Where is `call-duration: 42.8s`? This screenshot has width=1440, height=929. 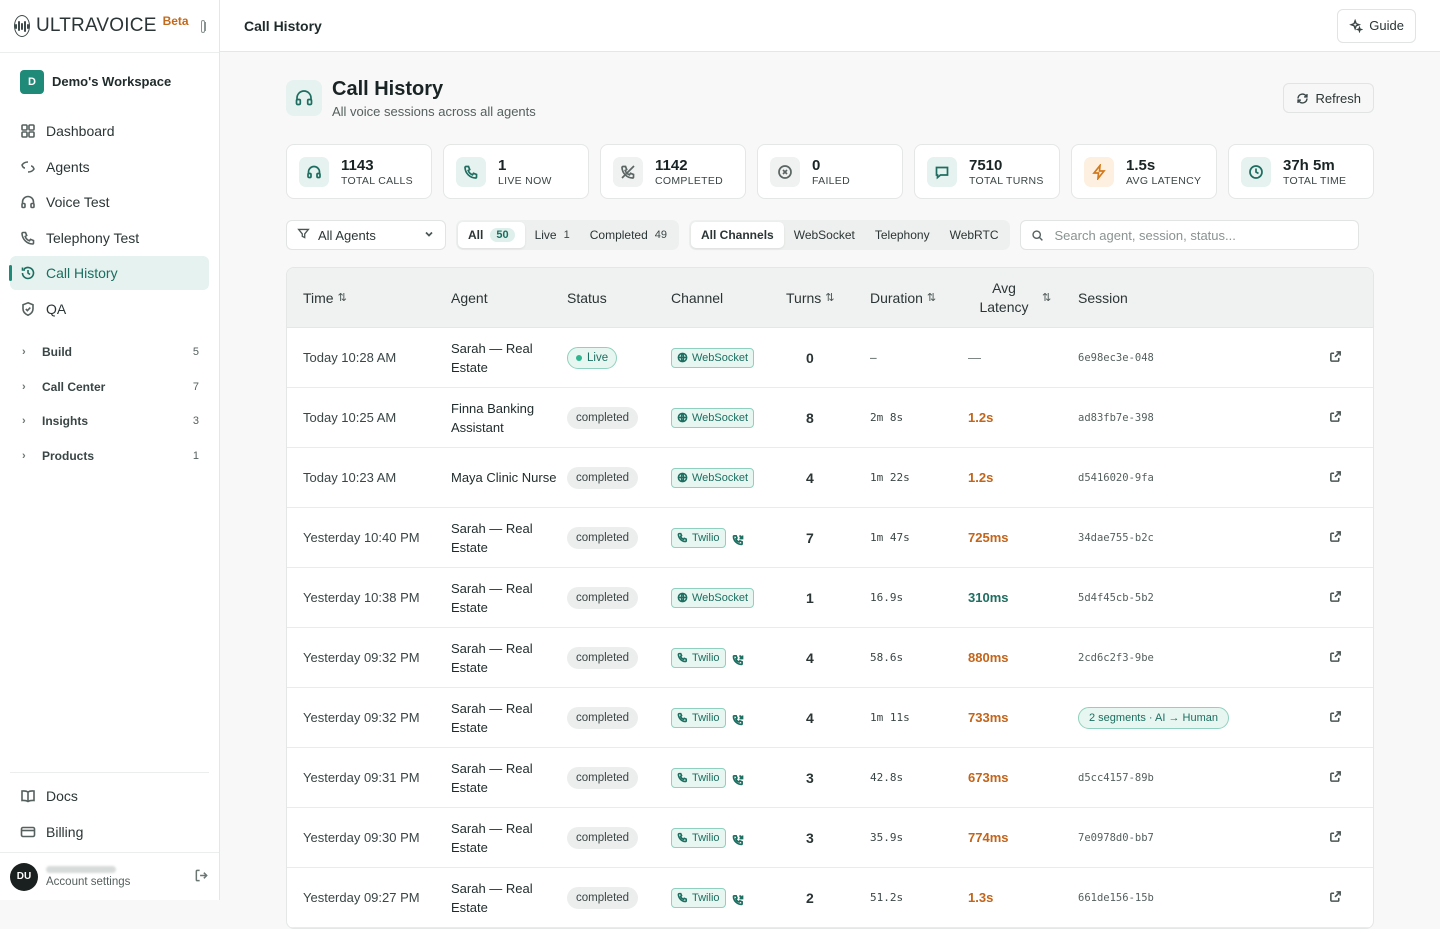 call-duration: 42.8s is located at coordinates (887, 777).